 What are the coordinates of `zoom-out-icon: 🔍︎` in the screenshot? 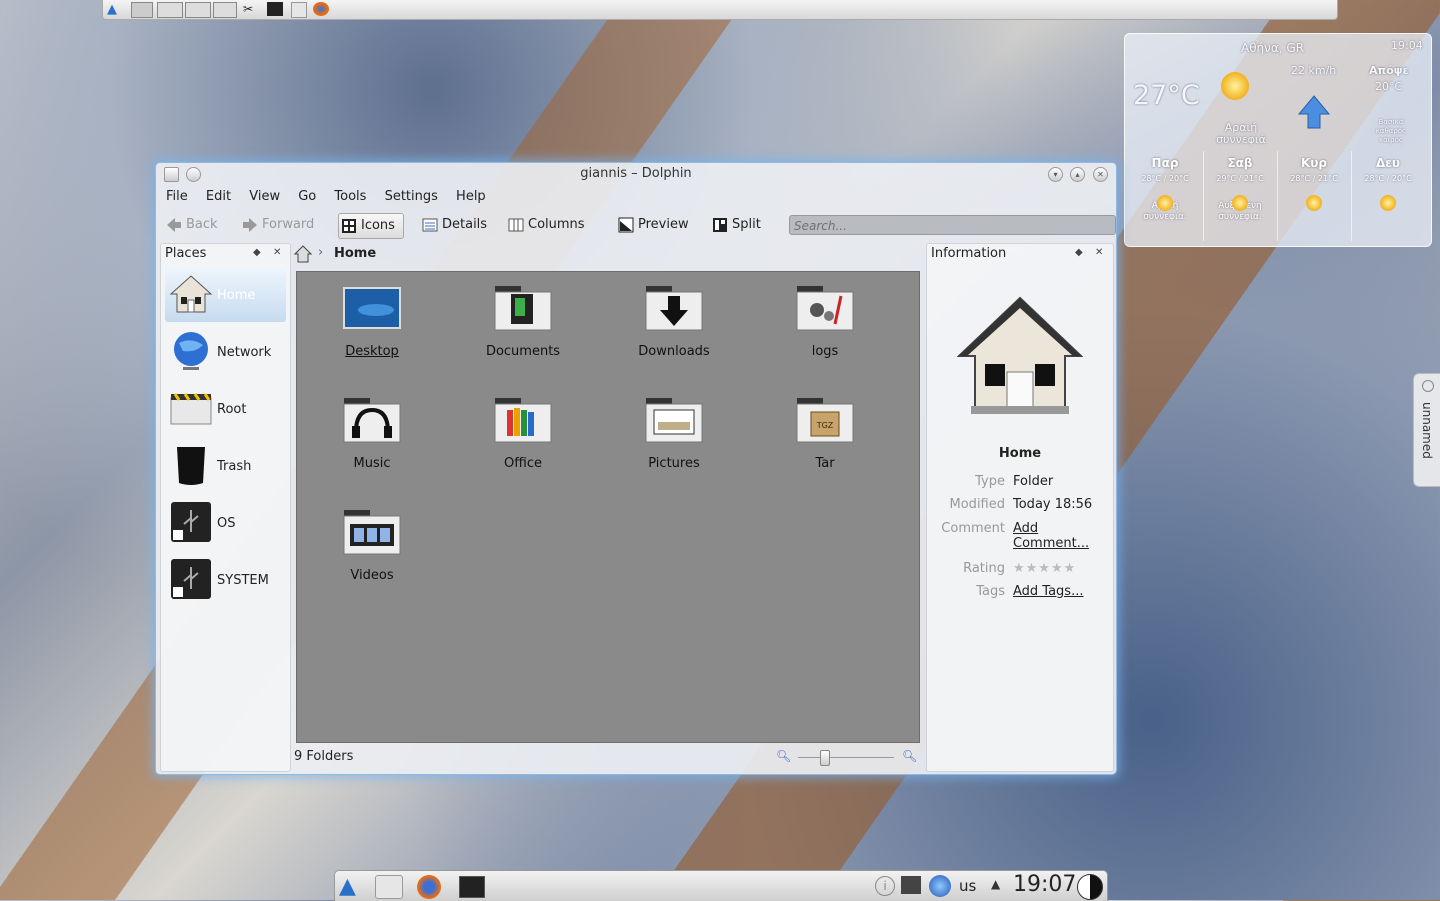 It's located at (783, 756).